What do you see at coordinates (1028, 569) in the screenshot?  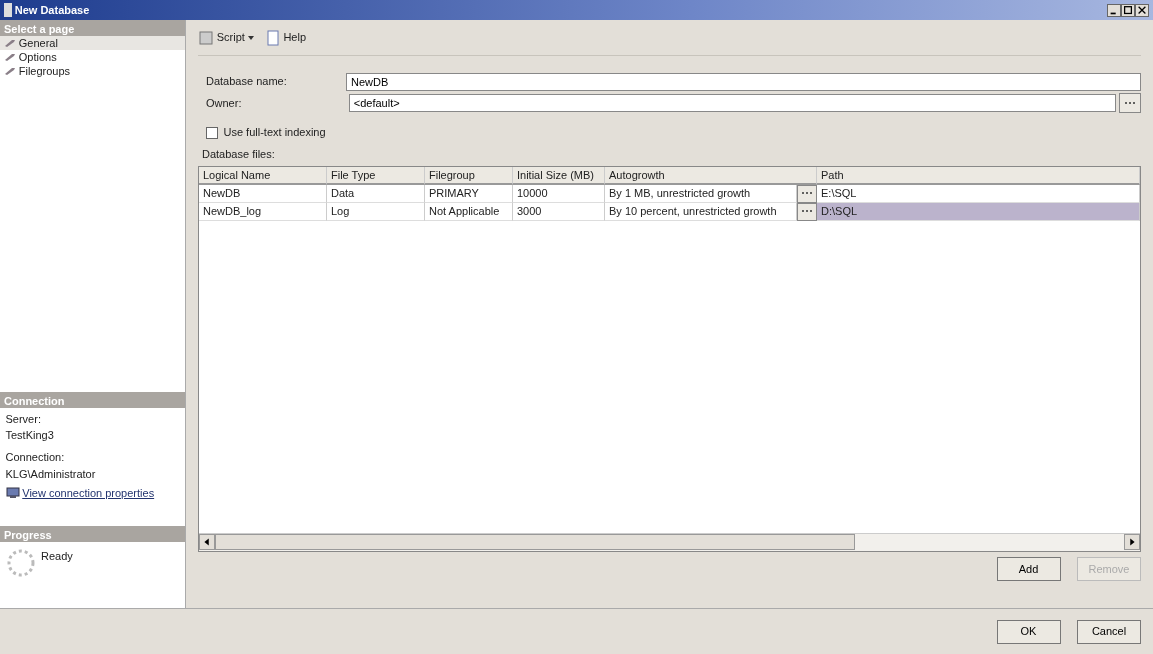 I see `action-button: Add` at bounding box center [1028, 569].